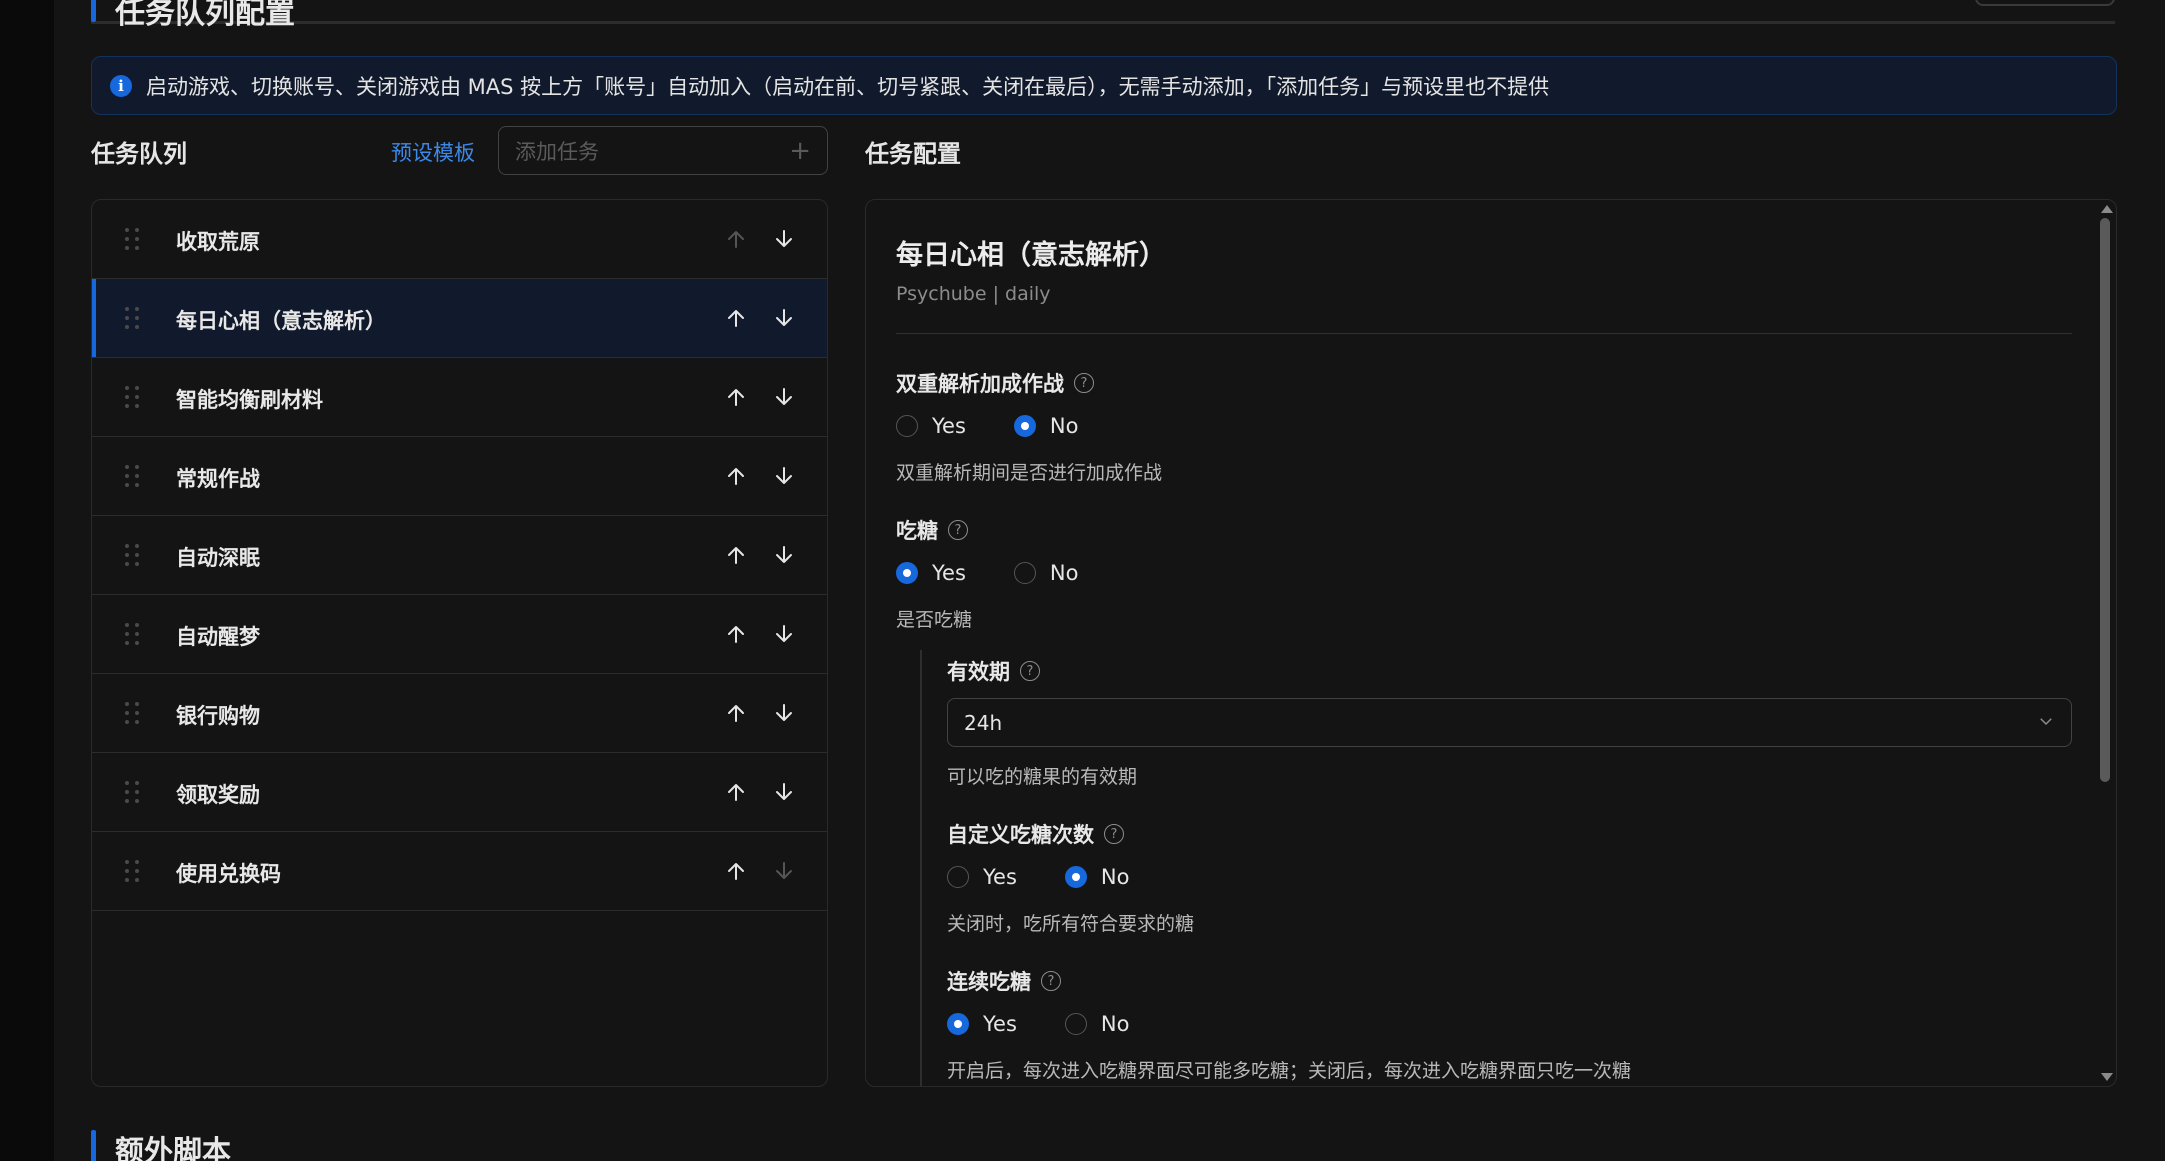 The height and width of the screenshot is (1161, 2165). I want to click on section-action-button, so click(2045, 3).